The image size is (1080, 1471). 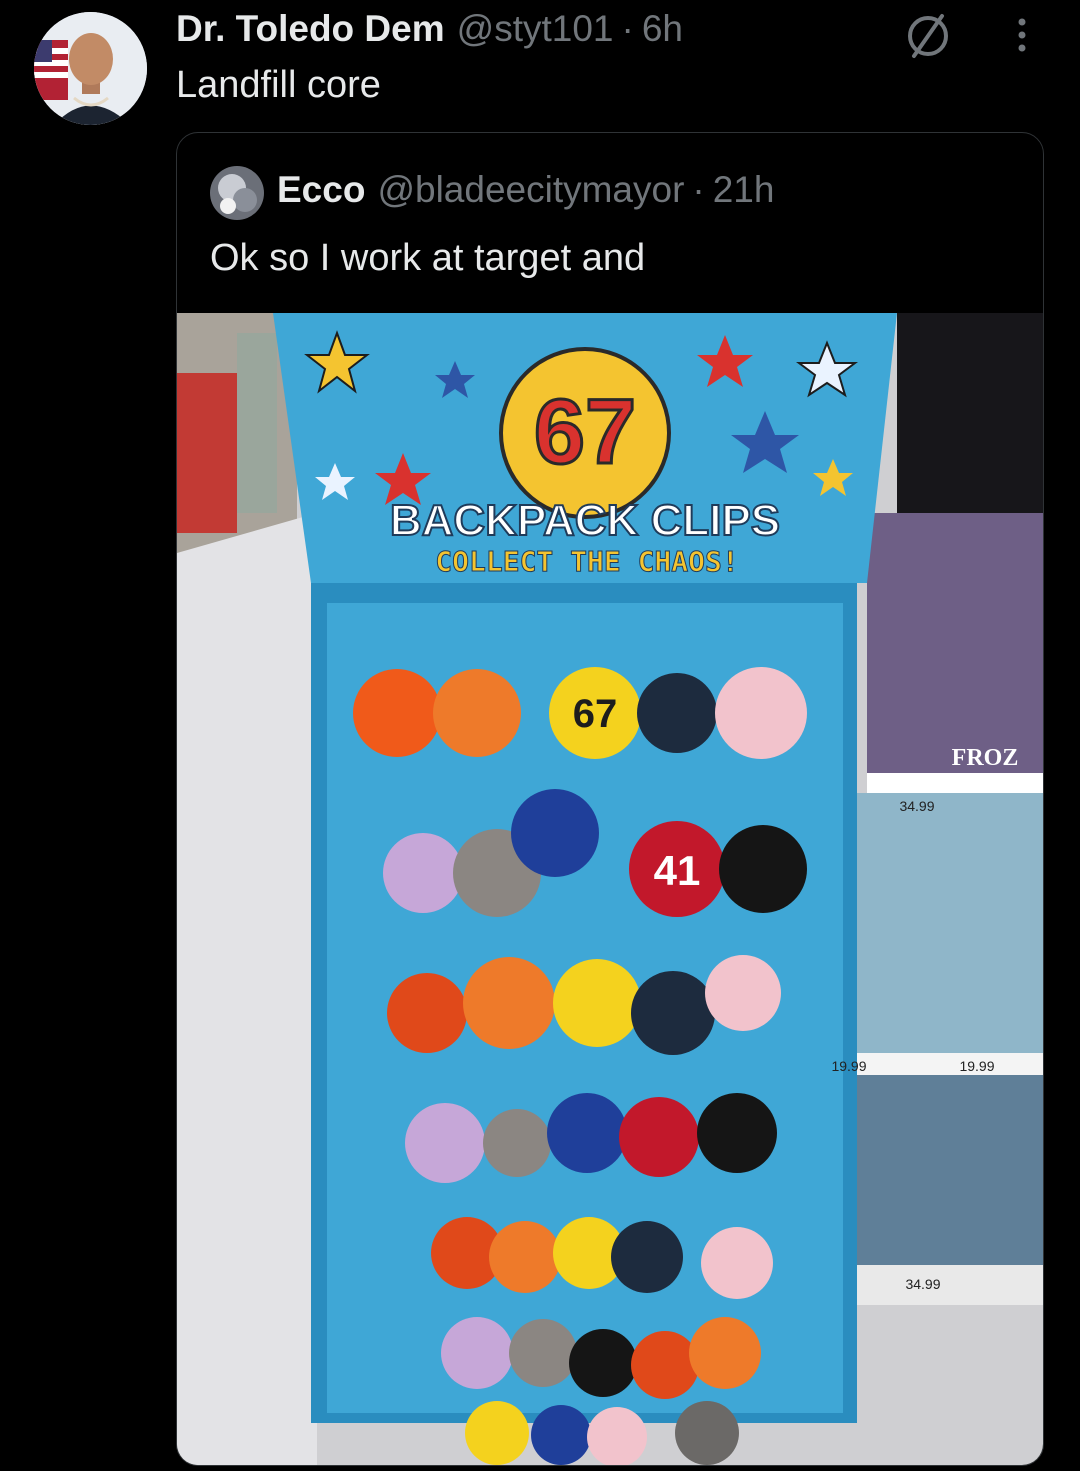 I want to click on post-header: Dr. Toledo Dem @styt101 · 6h, so click(x=429, y=33).